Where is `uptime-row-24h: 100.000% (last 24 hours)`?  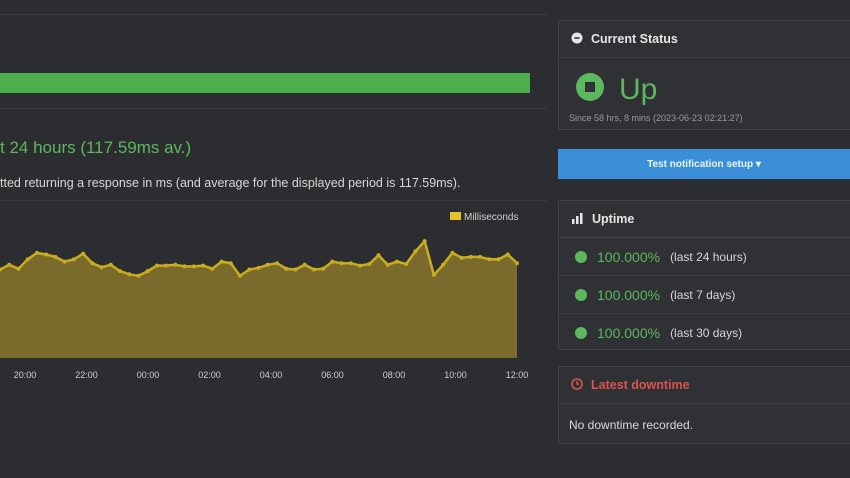 uptime-row-24h: 100.000% (last 24 hours) is located at coordinates (704, 257).